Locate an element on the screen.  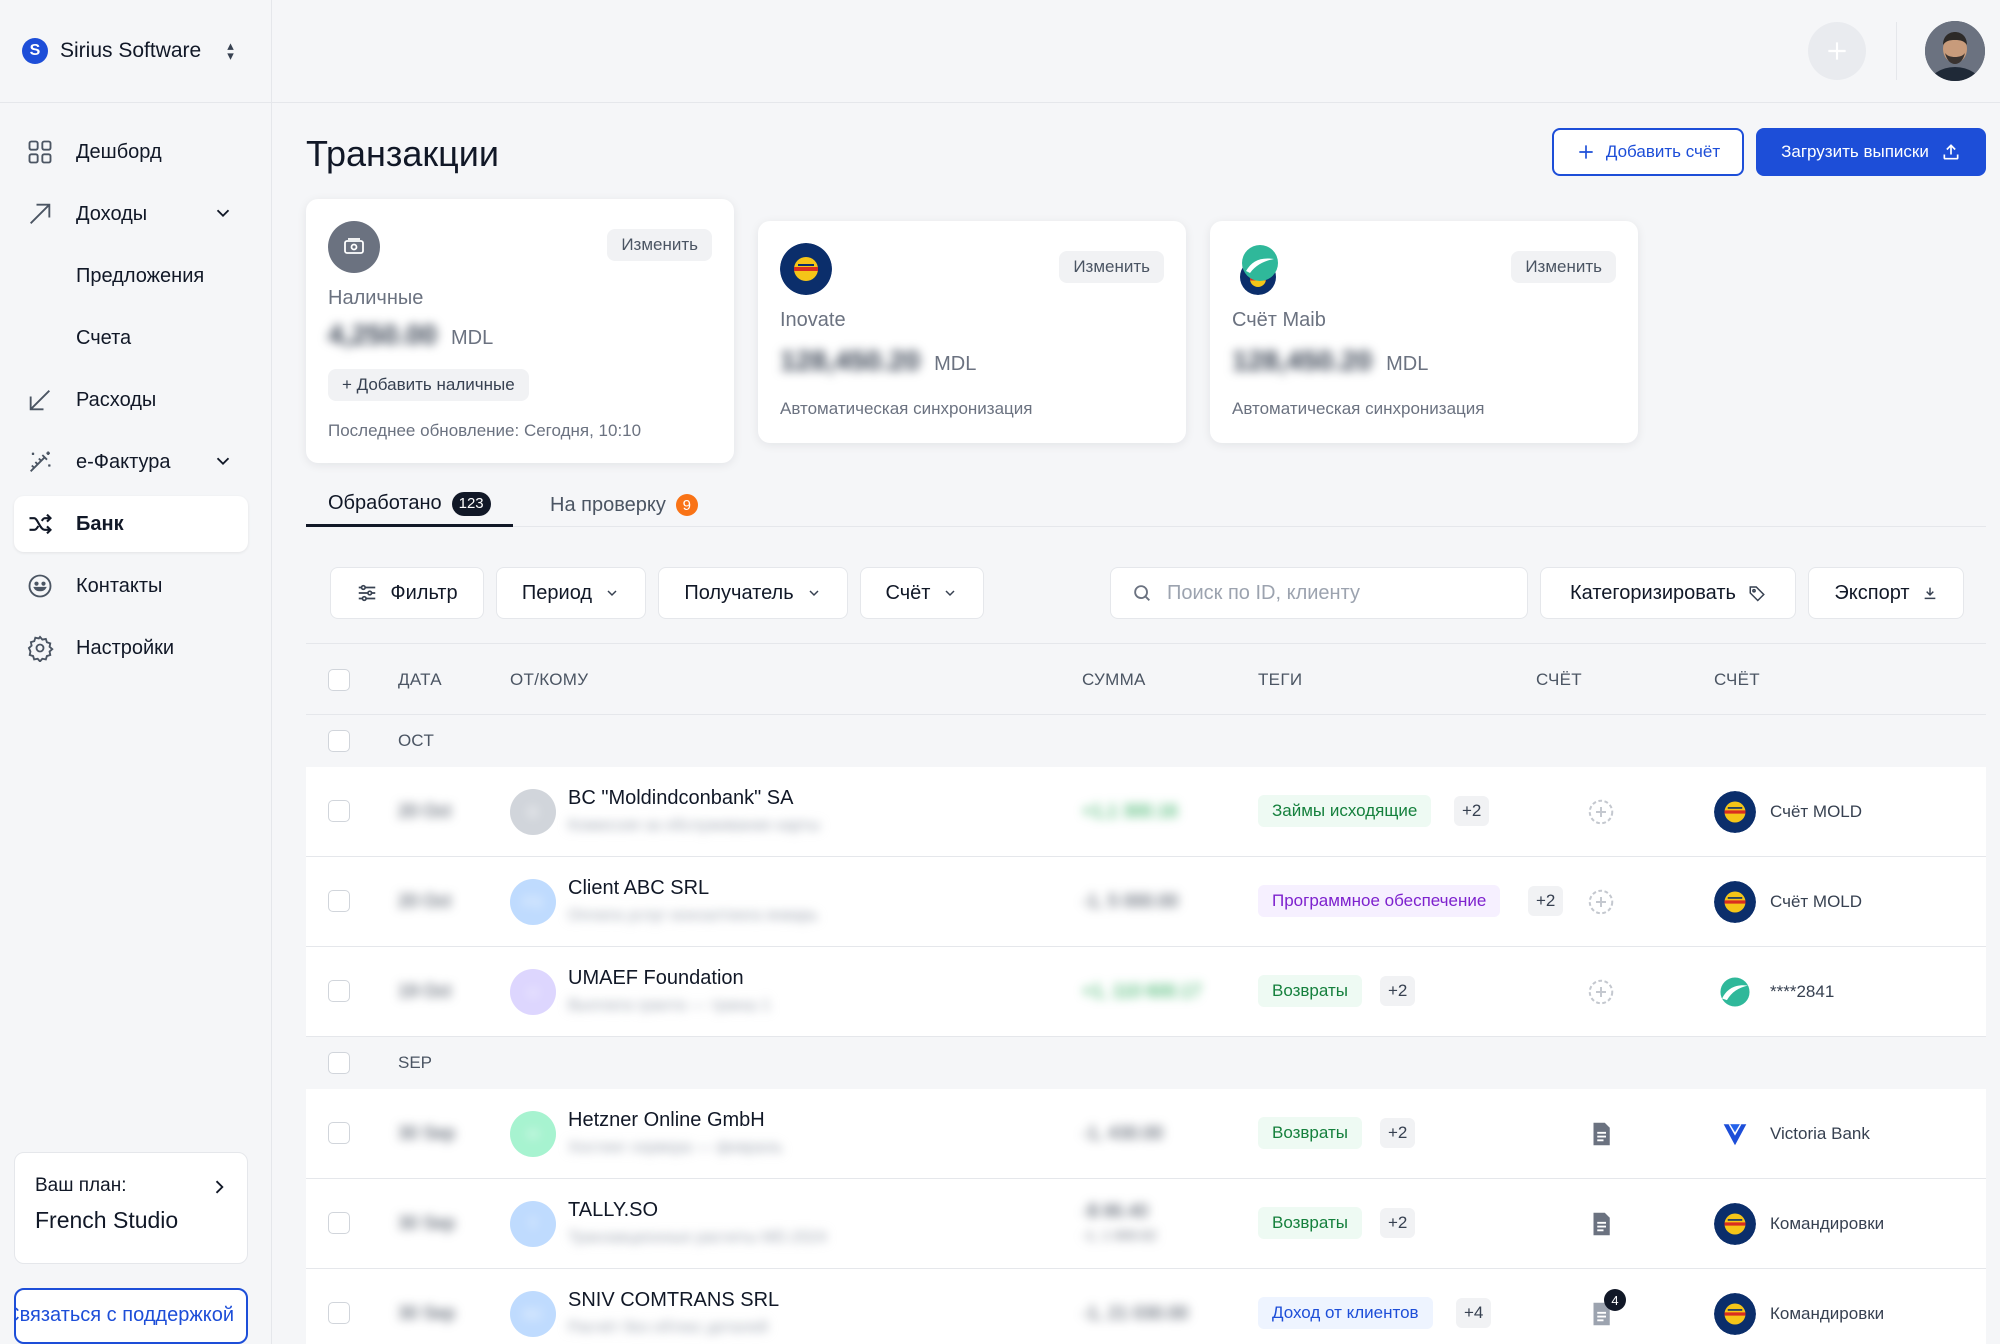
account-dropdown: Счёт is located at coordinates (922, 593).